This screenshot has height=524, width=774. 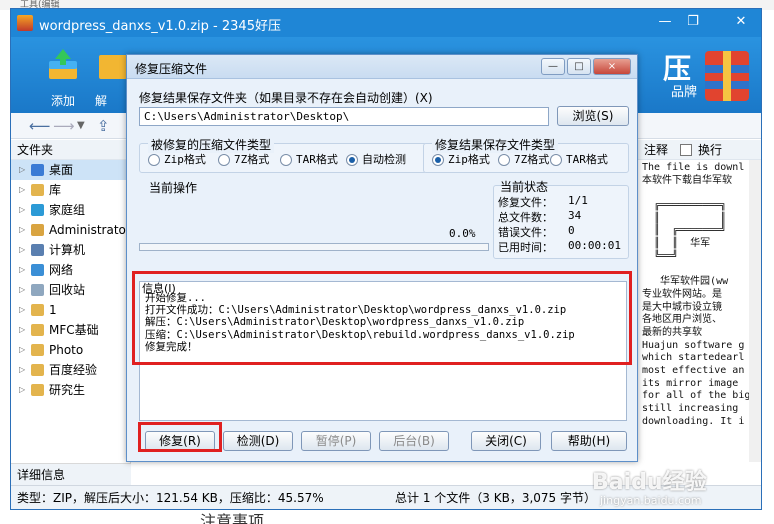 I want to click on comment-preview-line: ║ ║, so click(x=684, y=218).